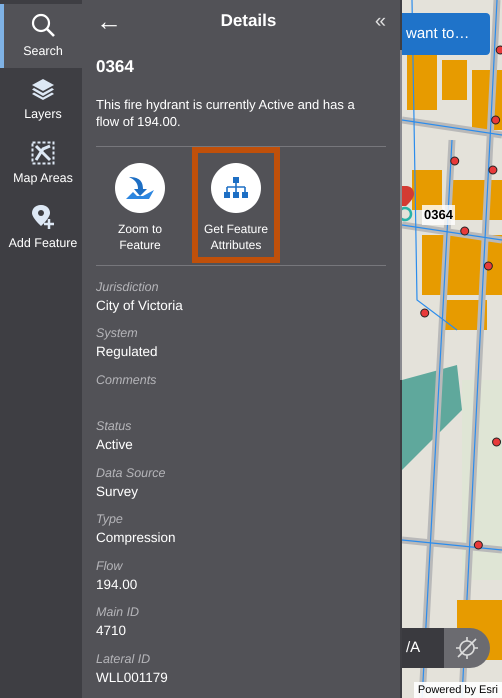  Describe the element at coordinates (128, 287) in the screenshot. I see `field-label: Jurisdiction` at that location.